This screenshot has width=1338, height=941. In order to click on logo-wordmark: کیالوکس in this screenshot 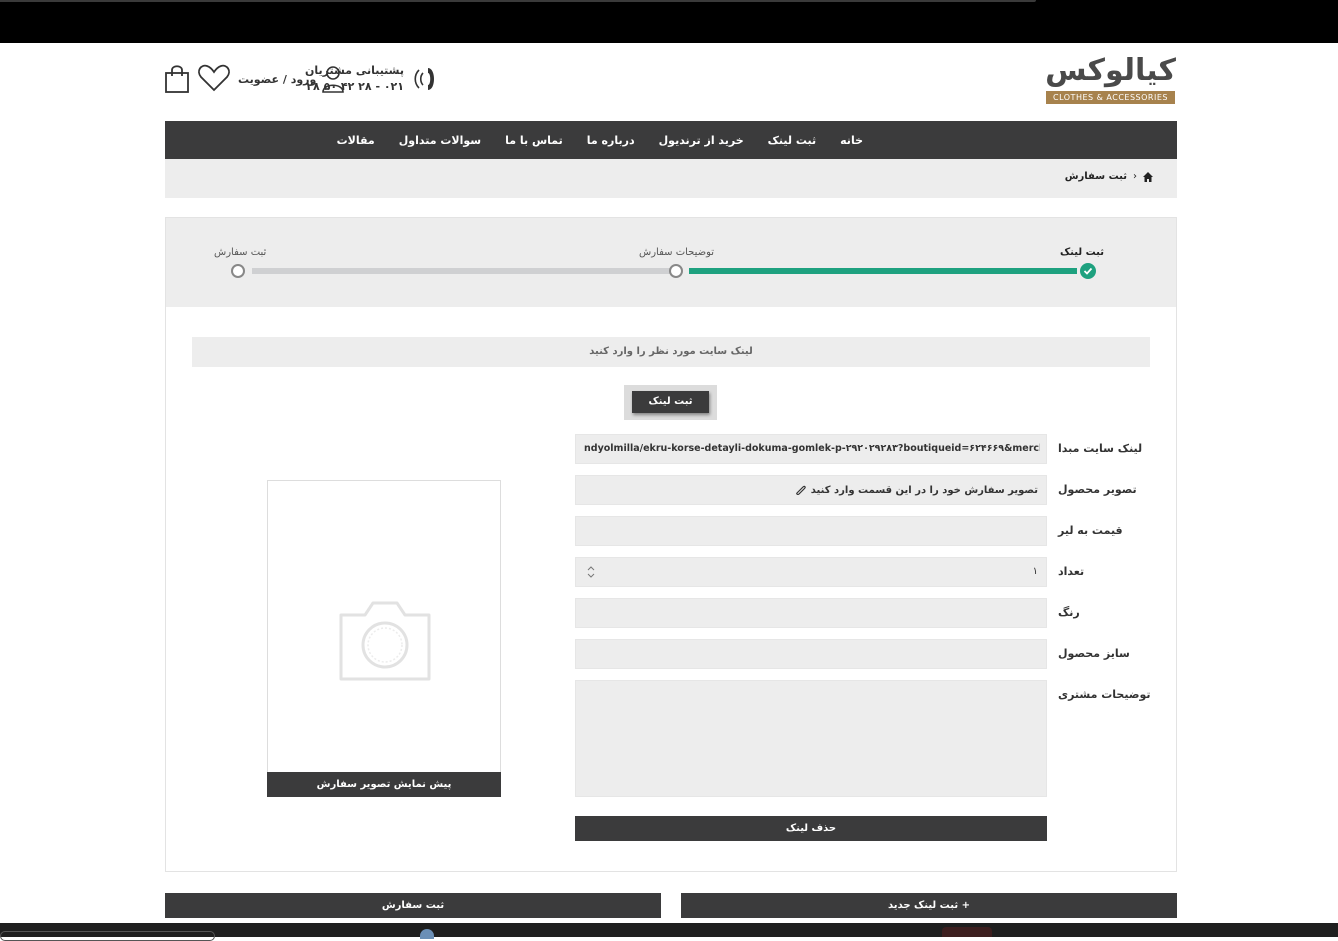, I will do `click(1111, 70)`.